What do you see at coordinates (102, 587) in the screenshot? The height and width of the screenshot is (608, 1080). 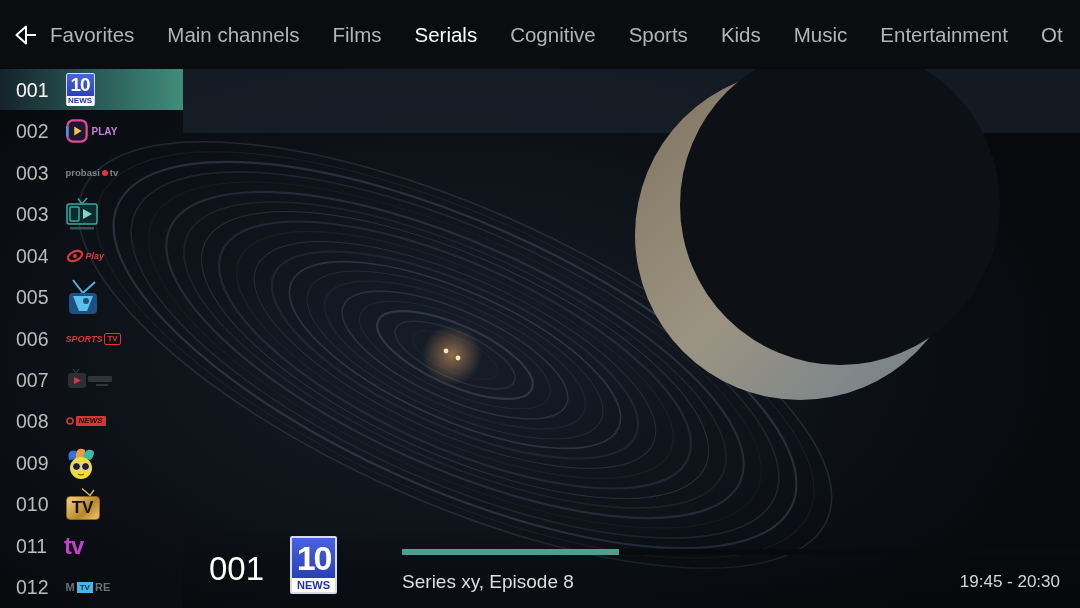 I see `logo-text: RE` at bounding box center [102, 587].